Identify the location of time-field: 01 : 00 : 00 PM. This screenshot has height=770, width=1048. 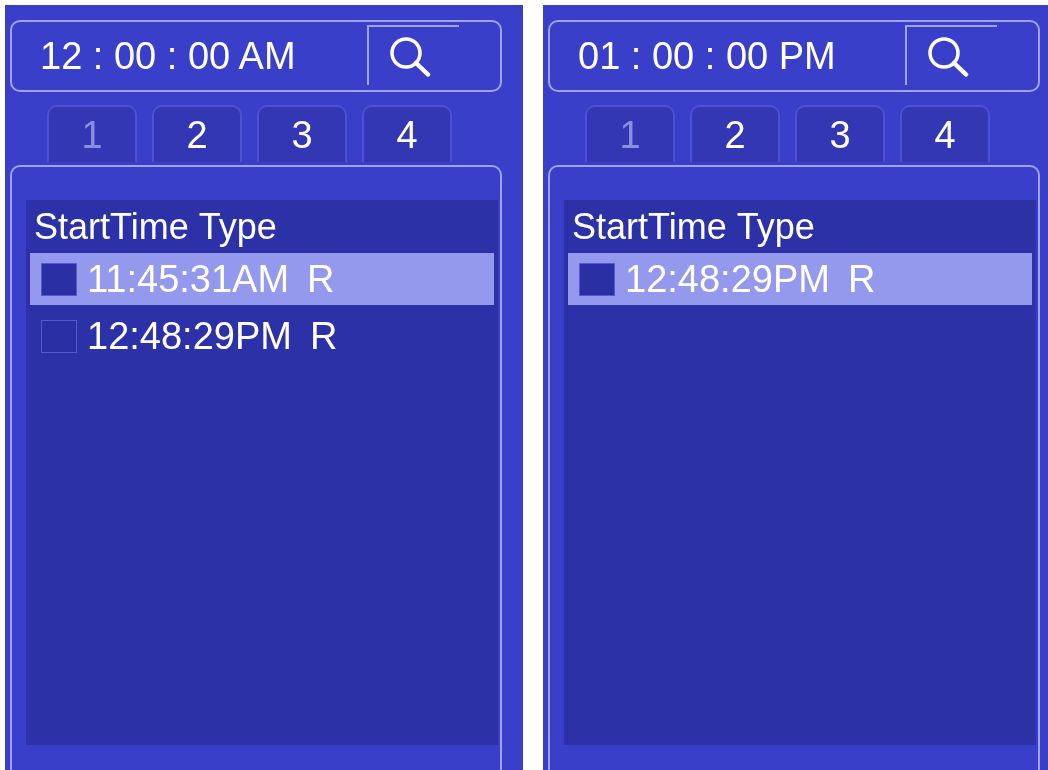
(707, 56).